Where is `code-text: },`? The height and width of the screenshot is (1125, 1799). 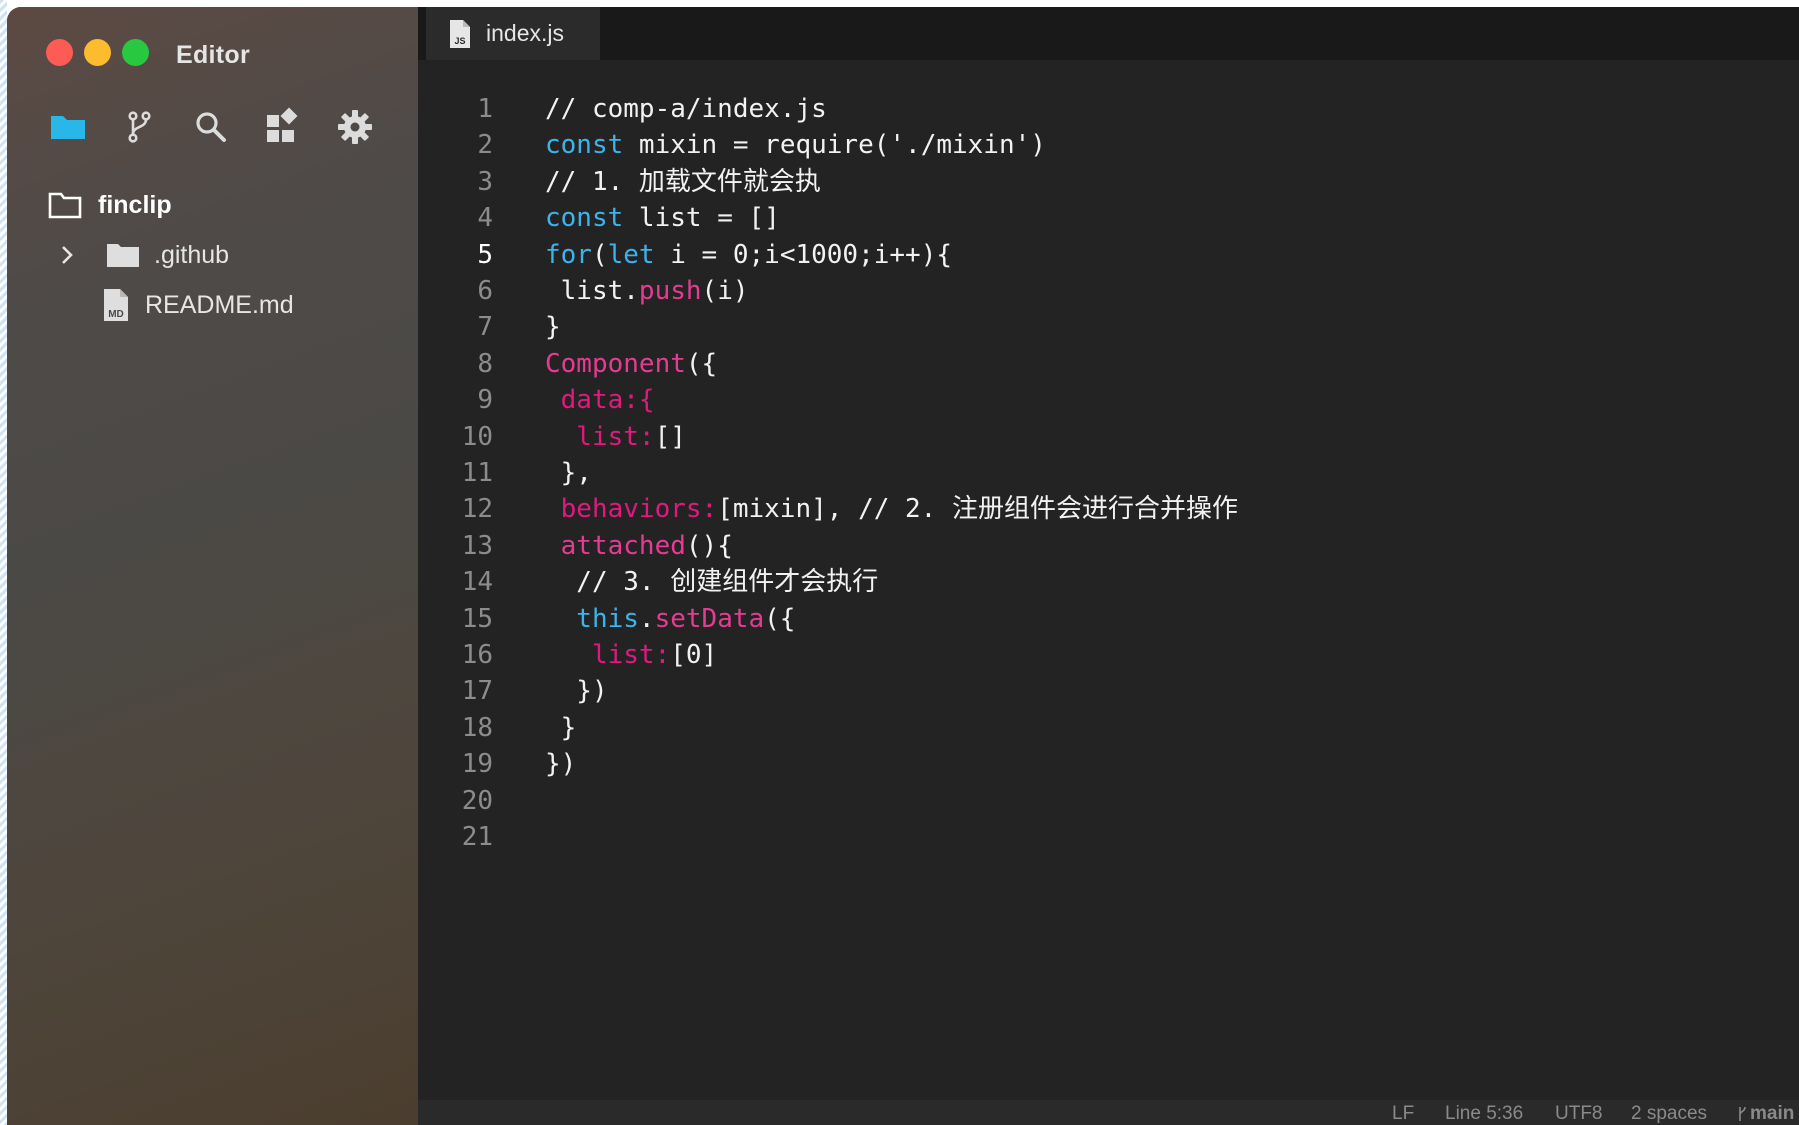
code-text: }, is located at coordinates (568, 473).